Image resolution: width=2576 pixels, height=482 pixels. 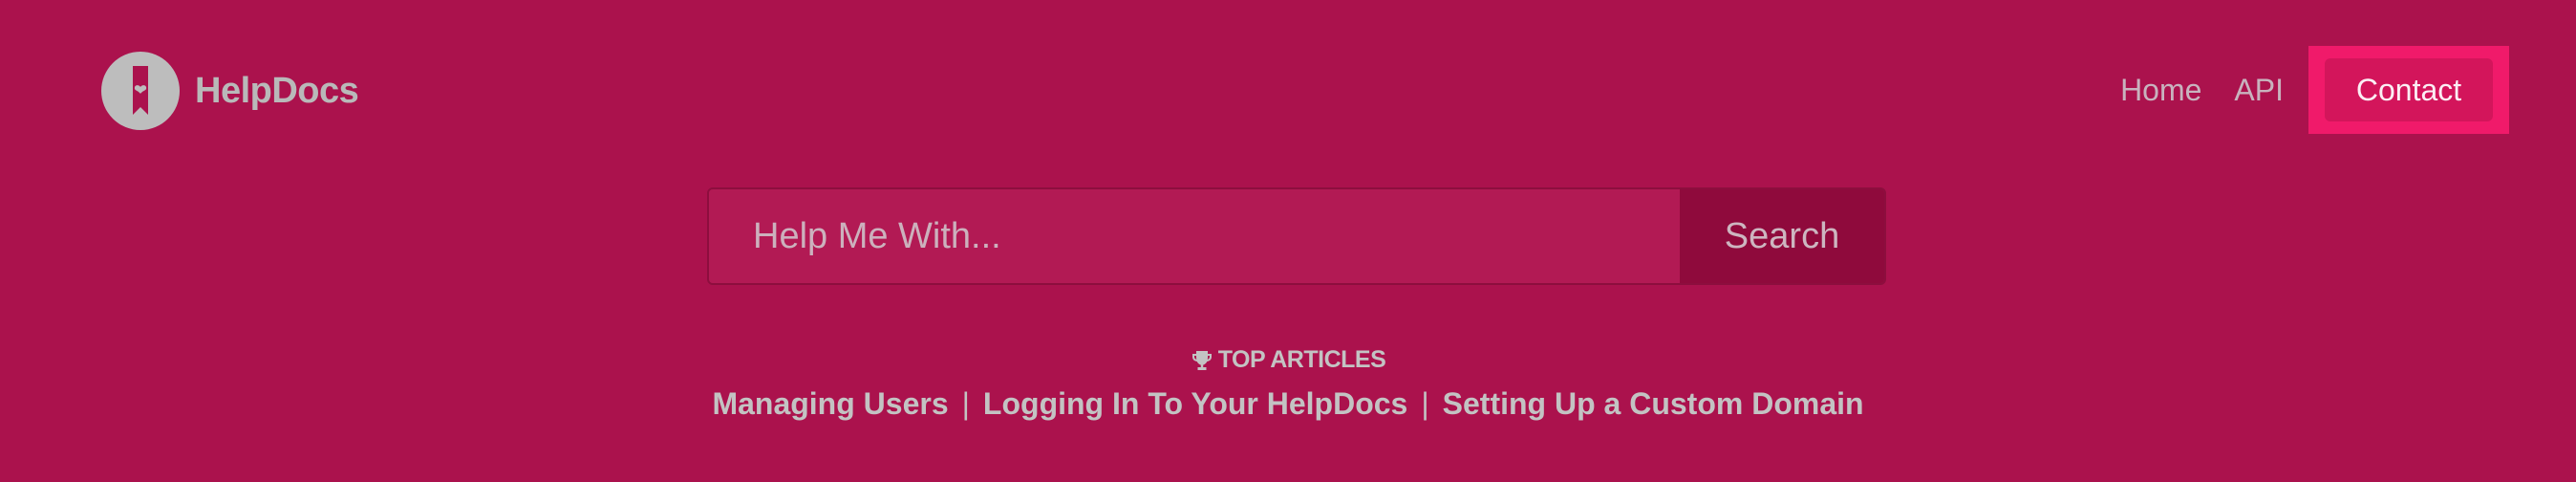 What do you see at coordinates (1195, 404) in the screenshot?
I see `article-link-logging-in: Logging In To Your HelpDocs` at bounding box center [1195, 404].